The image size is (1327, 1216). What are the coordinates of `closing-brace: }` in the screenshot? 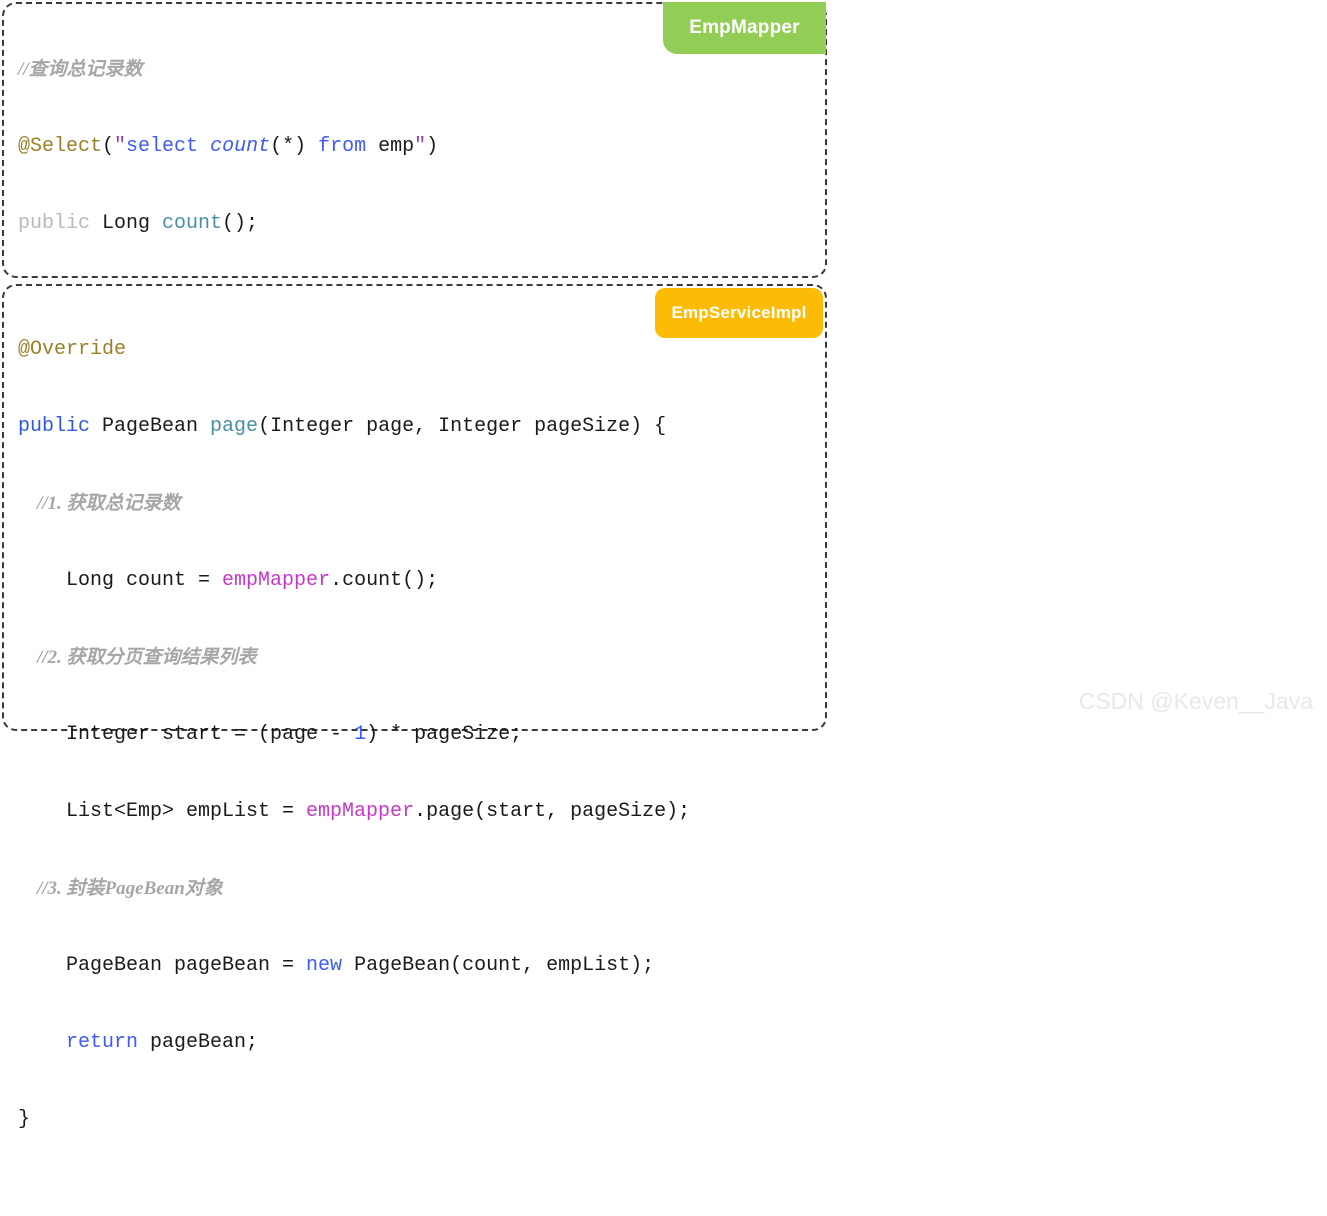 It's located at (24, 1119).